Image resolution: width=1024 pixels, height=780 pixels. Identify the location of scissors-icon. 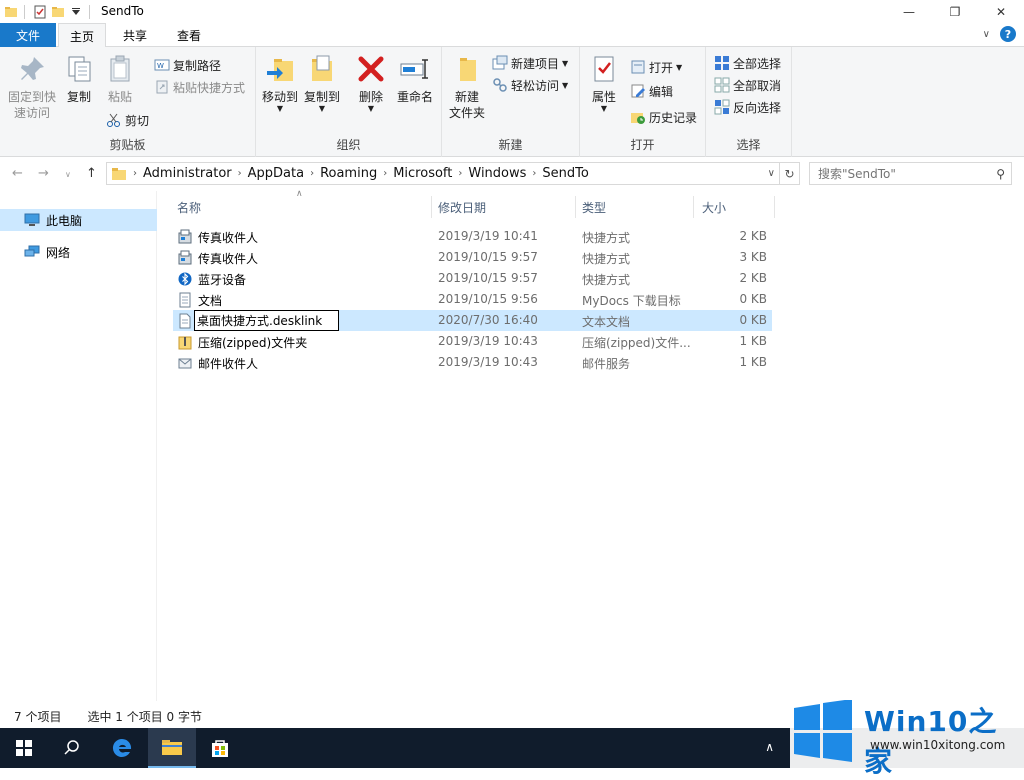
(113, 120).